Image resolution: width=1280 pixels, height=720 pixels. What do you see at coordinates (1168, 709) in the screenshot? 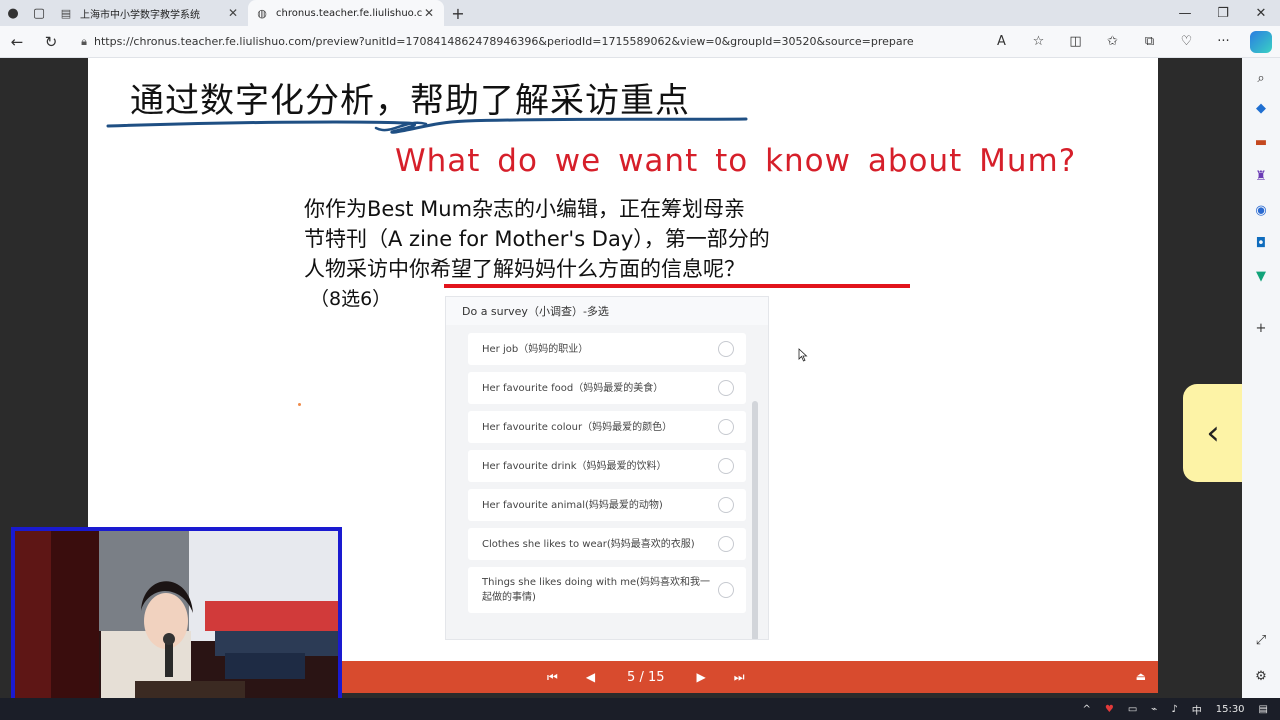
I see `system-tray: ^ ♥ ▭ ⌁ ♪ 中 15:30 ▤` at bounding box center [1168, 709].